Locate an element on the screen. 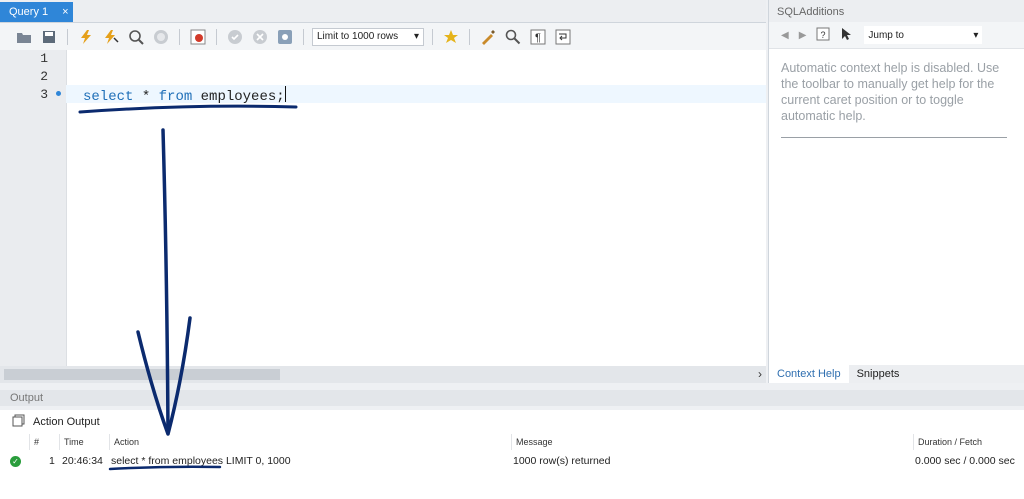 The width and height of the screenshot is (1024, 499). jump-to-value: Jump to is located at coordinates (886, 35).